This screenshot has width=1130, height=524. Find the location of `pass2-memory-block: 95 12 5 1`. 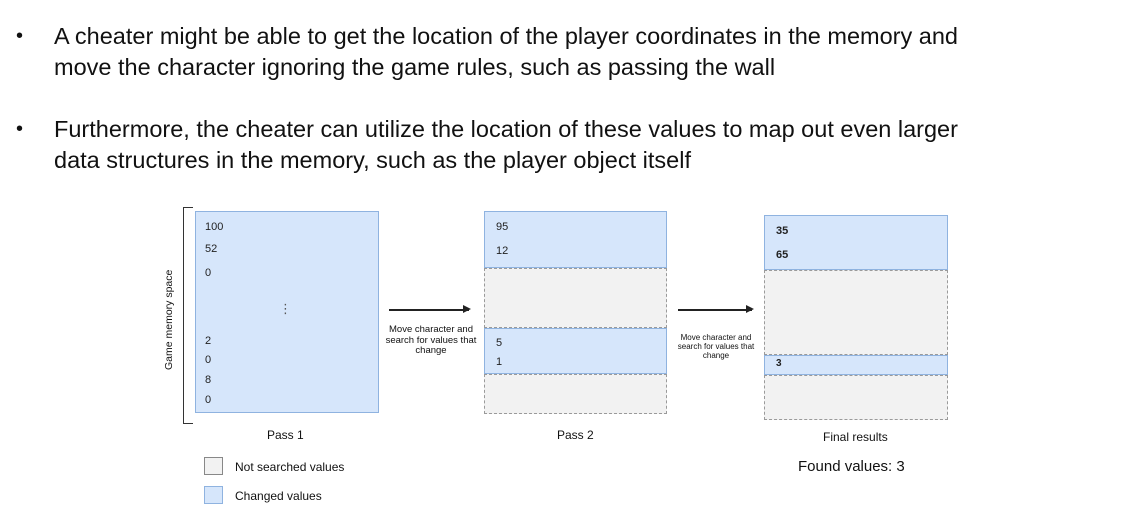

pass2-memory-block: 95 12 5 1 is located at coordinates (575, 312).